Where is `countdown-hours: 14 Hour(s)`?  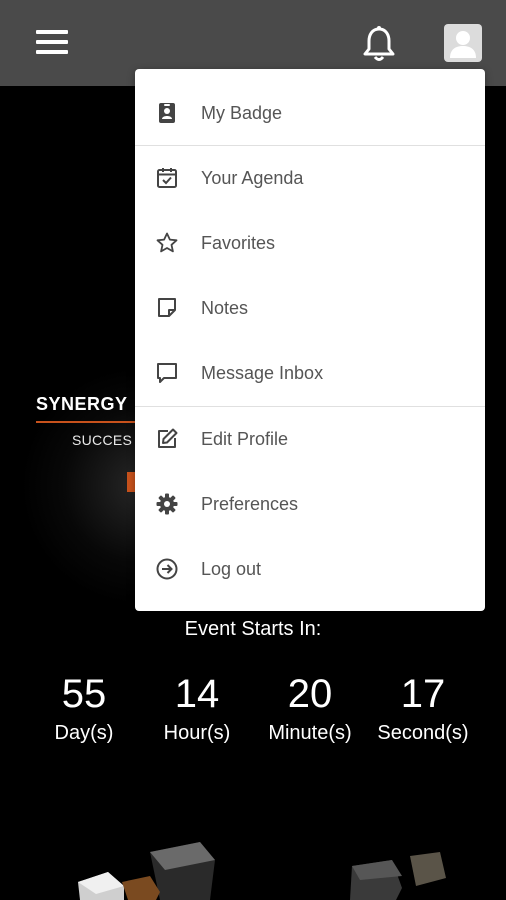
countdown-hours: 14 Hour(s) is located at coordinates (197, 708).